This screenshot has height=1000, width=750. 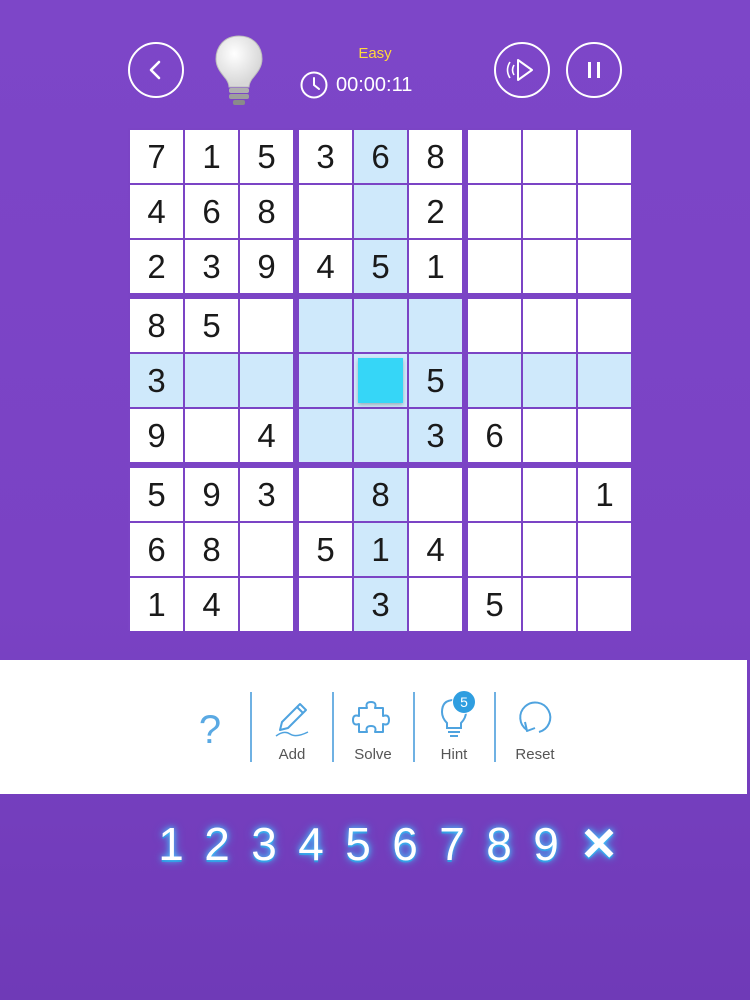 What do you see at coordinates (435, 266) in the screenshot?
I see `cell-r3-c6: 1` at bounding box center [435, 266].